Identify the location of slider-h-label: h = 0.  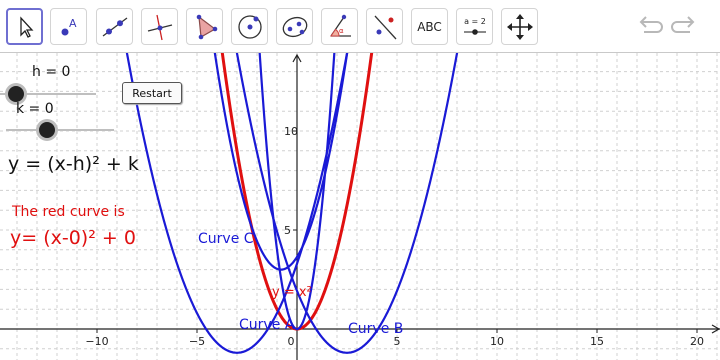
(51, 72).